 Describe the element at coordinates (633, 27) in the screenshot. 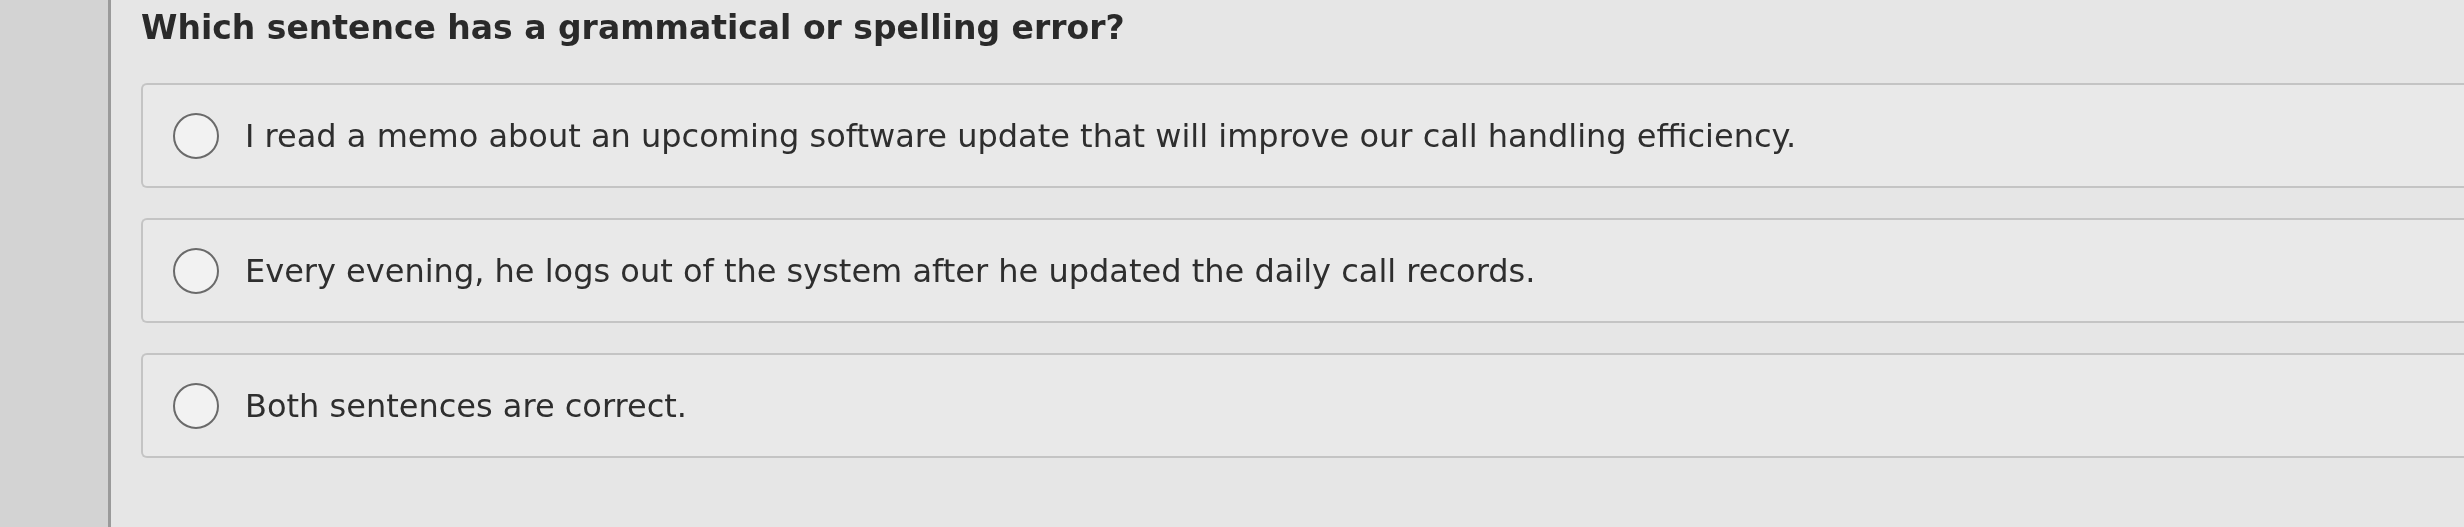

I see `question-text: Which sentence has a grammatical or spelling error?` at that location.